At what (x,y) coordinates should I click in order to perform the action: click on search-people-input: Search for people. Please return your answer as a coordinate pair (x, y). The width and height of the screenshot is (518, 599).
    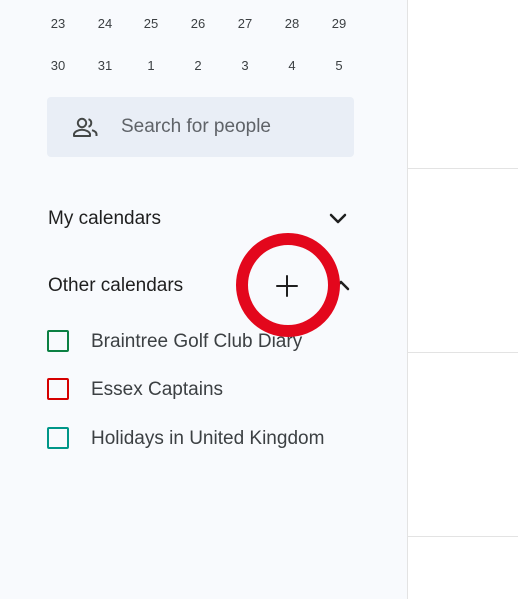
    Looking at the image, I should click on (200, 127).